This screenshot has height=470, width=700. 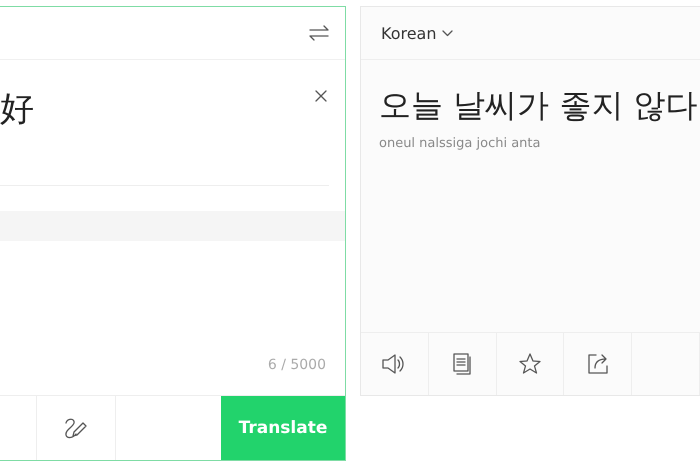 What do you see at coordinates (462, 364) in the screenshot?
I see `copy-icon` at bounding box center [462, 364].